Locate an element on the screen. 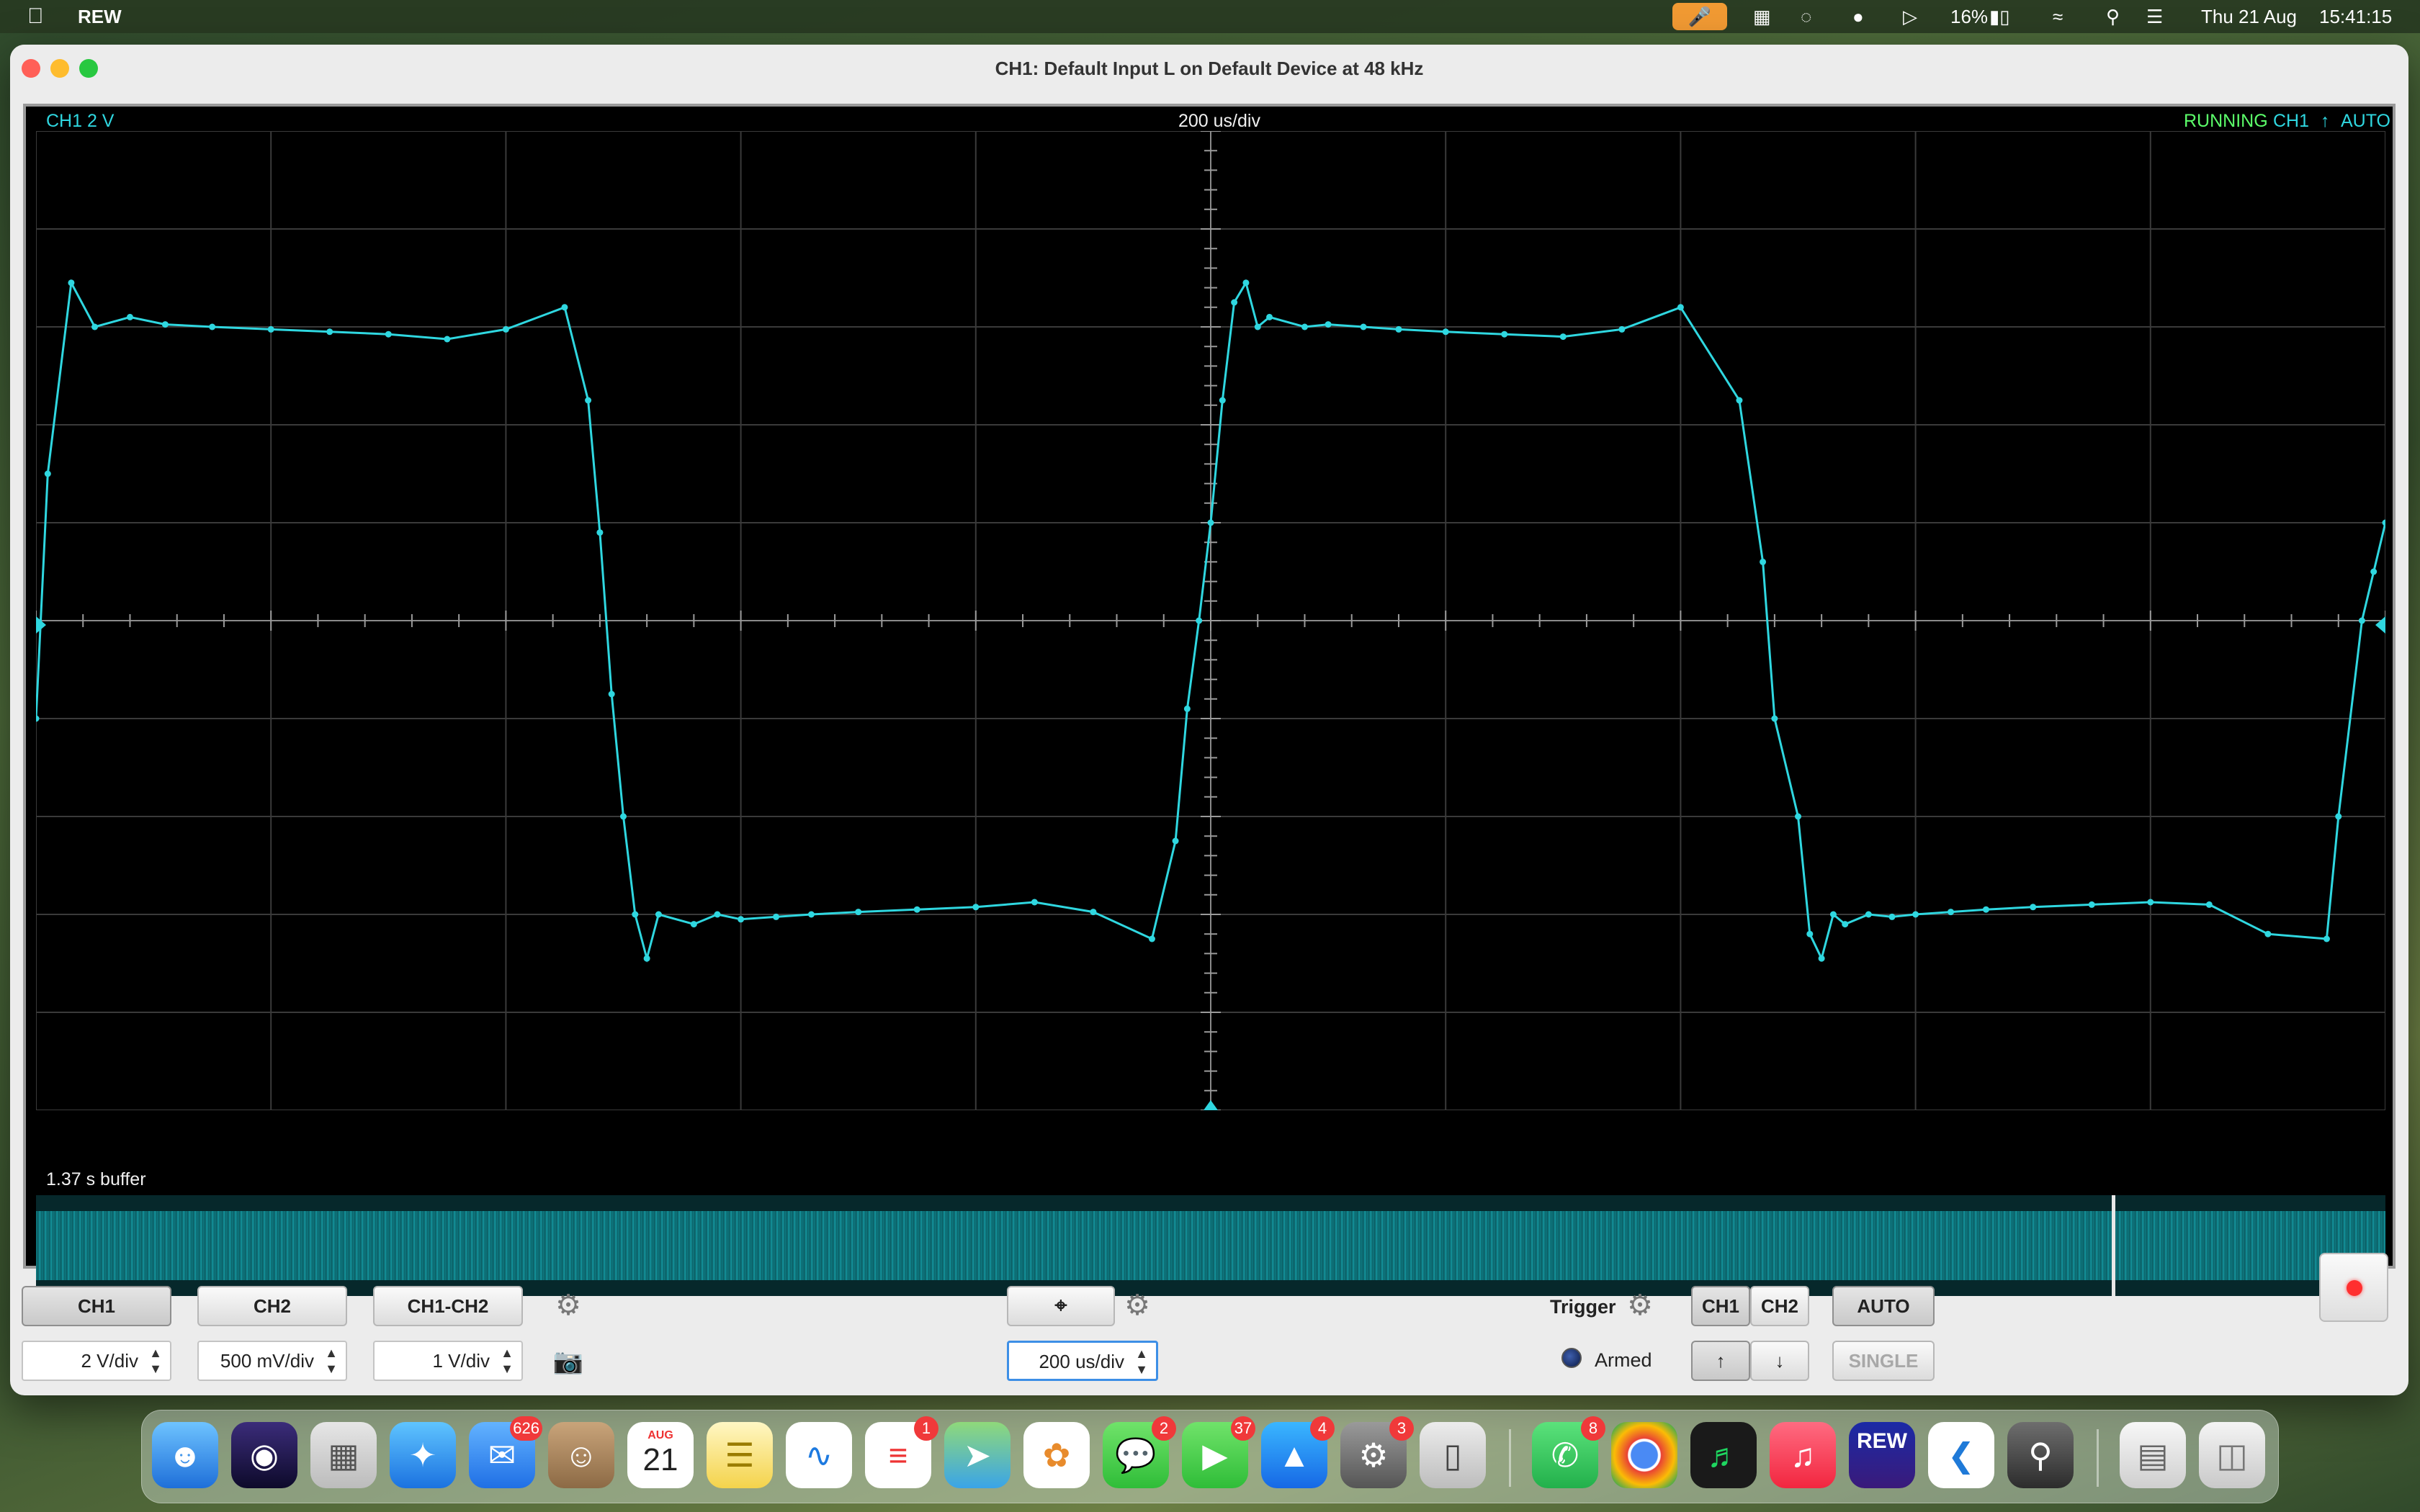 The width and height of the screenshot is (2420, 1512). reminders-icon: ≡ 1 is located at coordinates (901, 1452).